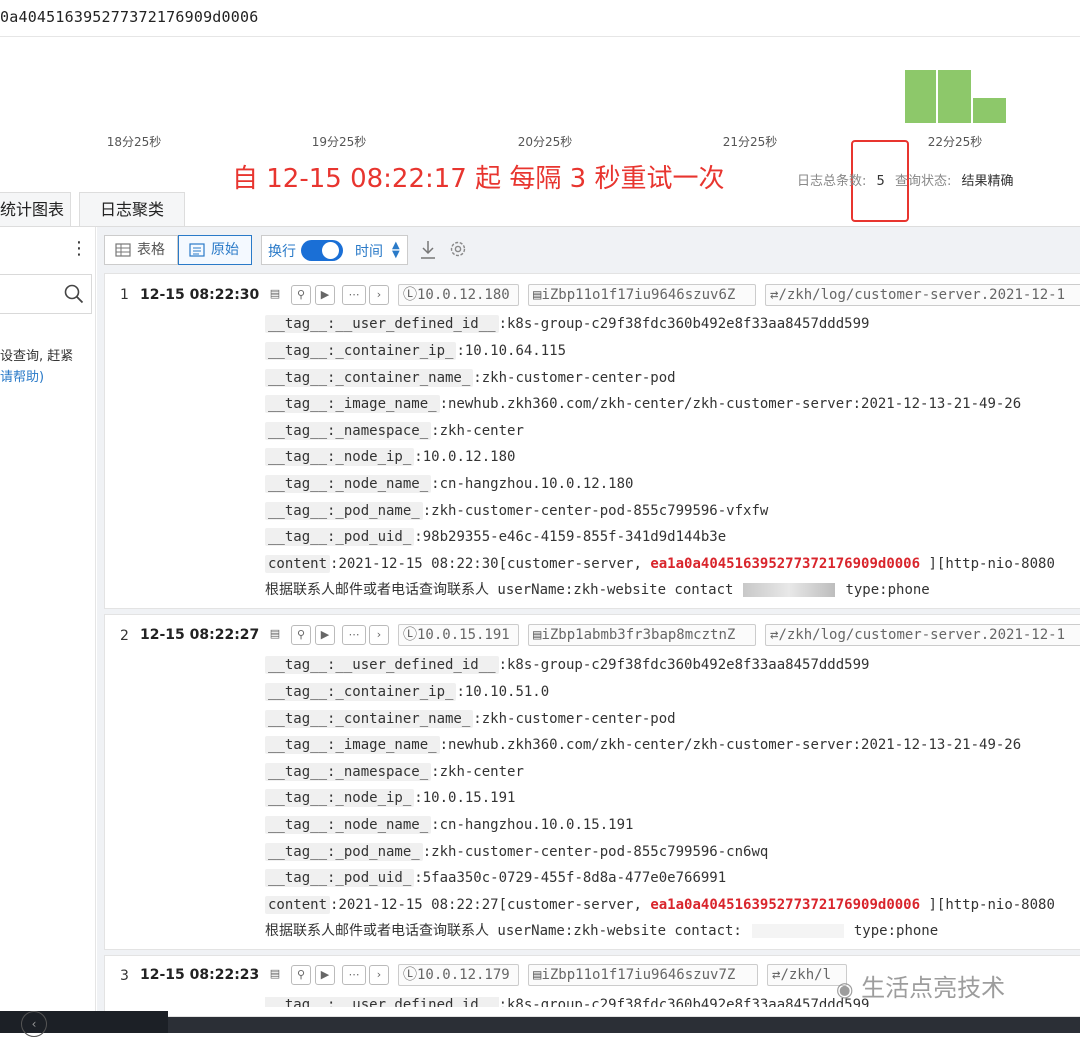 Image resolution: width=1080 pixels, height=1037 pixels. Describe the element at coordinates (396, 250) in the screenshot. I see `sort-arrows-icon: ▲ ▼` at that location.